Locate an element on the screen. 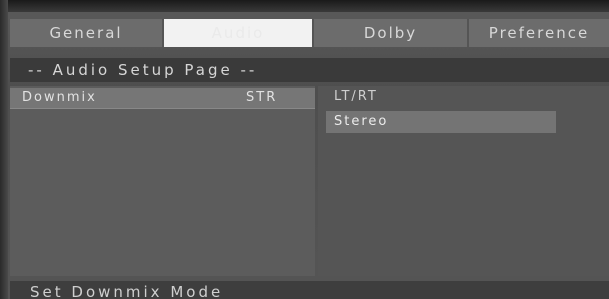  tab-general: General is located at coordinates (87, 33).